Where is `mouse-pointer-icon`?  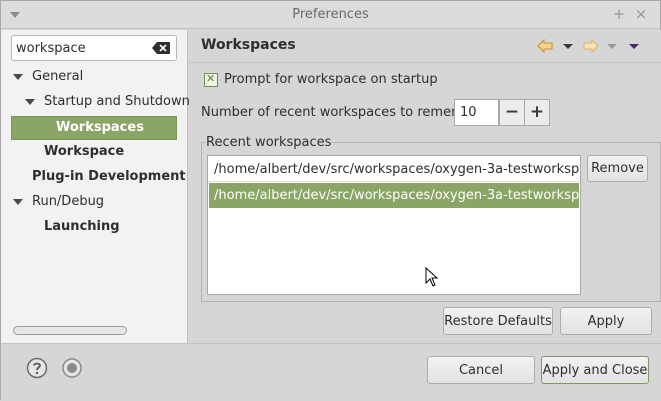 mouse-pointer-icon is located at coordinates (432, 277).